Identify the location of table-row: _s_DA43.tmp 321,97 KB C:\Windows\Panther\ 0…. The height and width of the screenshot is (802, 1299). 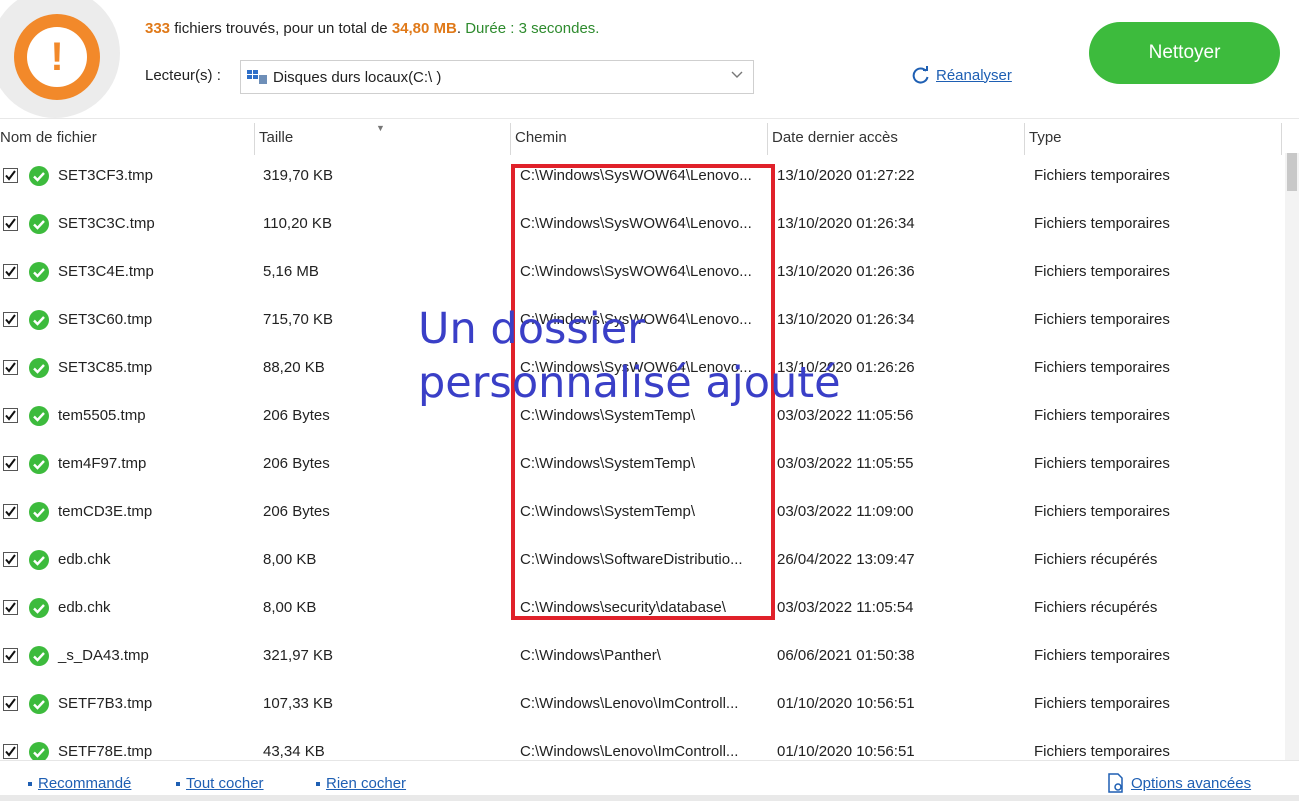
(642, 657).